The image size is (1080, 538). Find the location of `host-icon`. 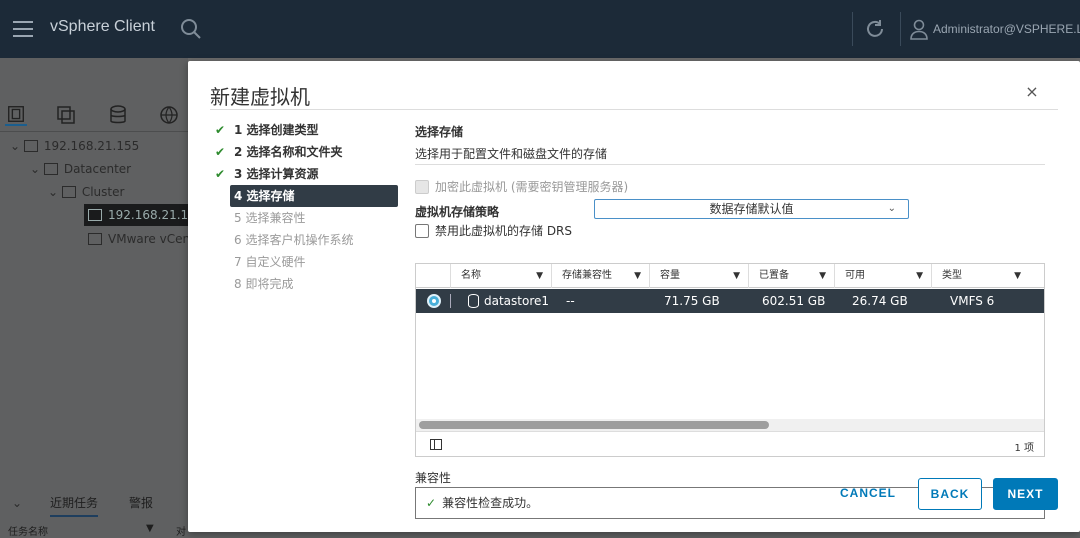

host-icon is located at coordinates (95, 215).